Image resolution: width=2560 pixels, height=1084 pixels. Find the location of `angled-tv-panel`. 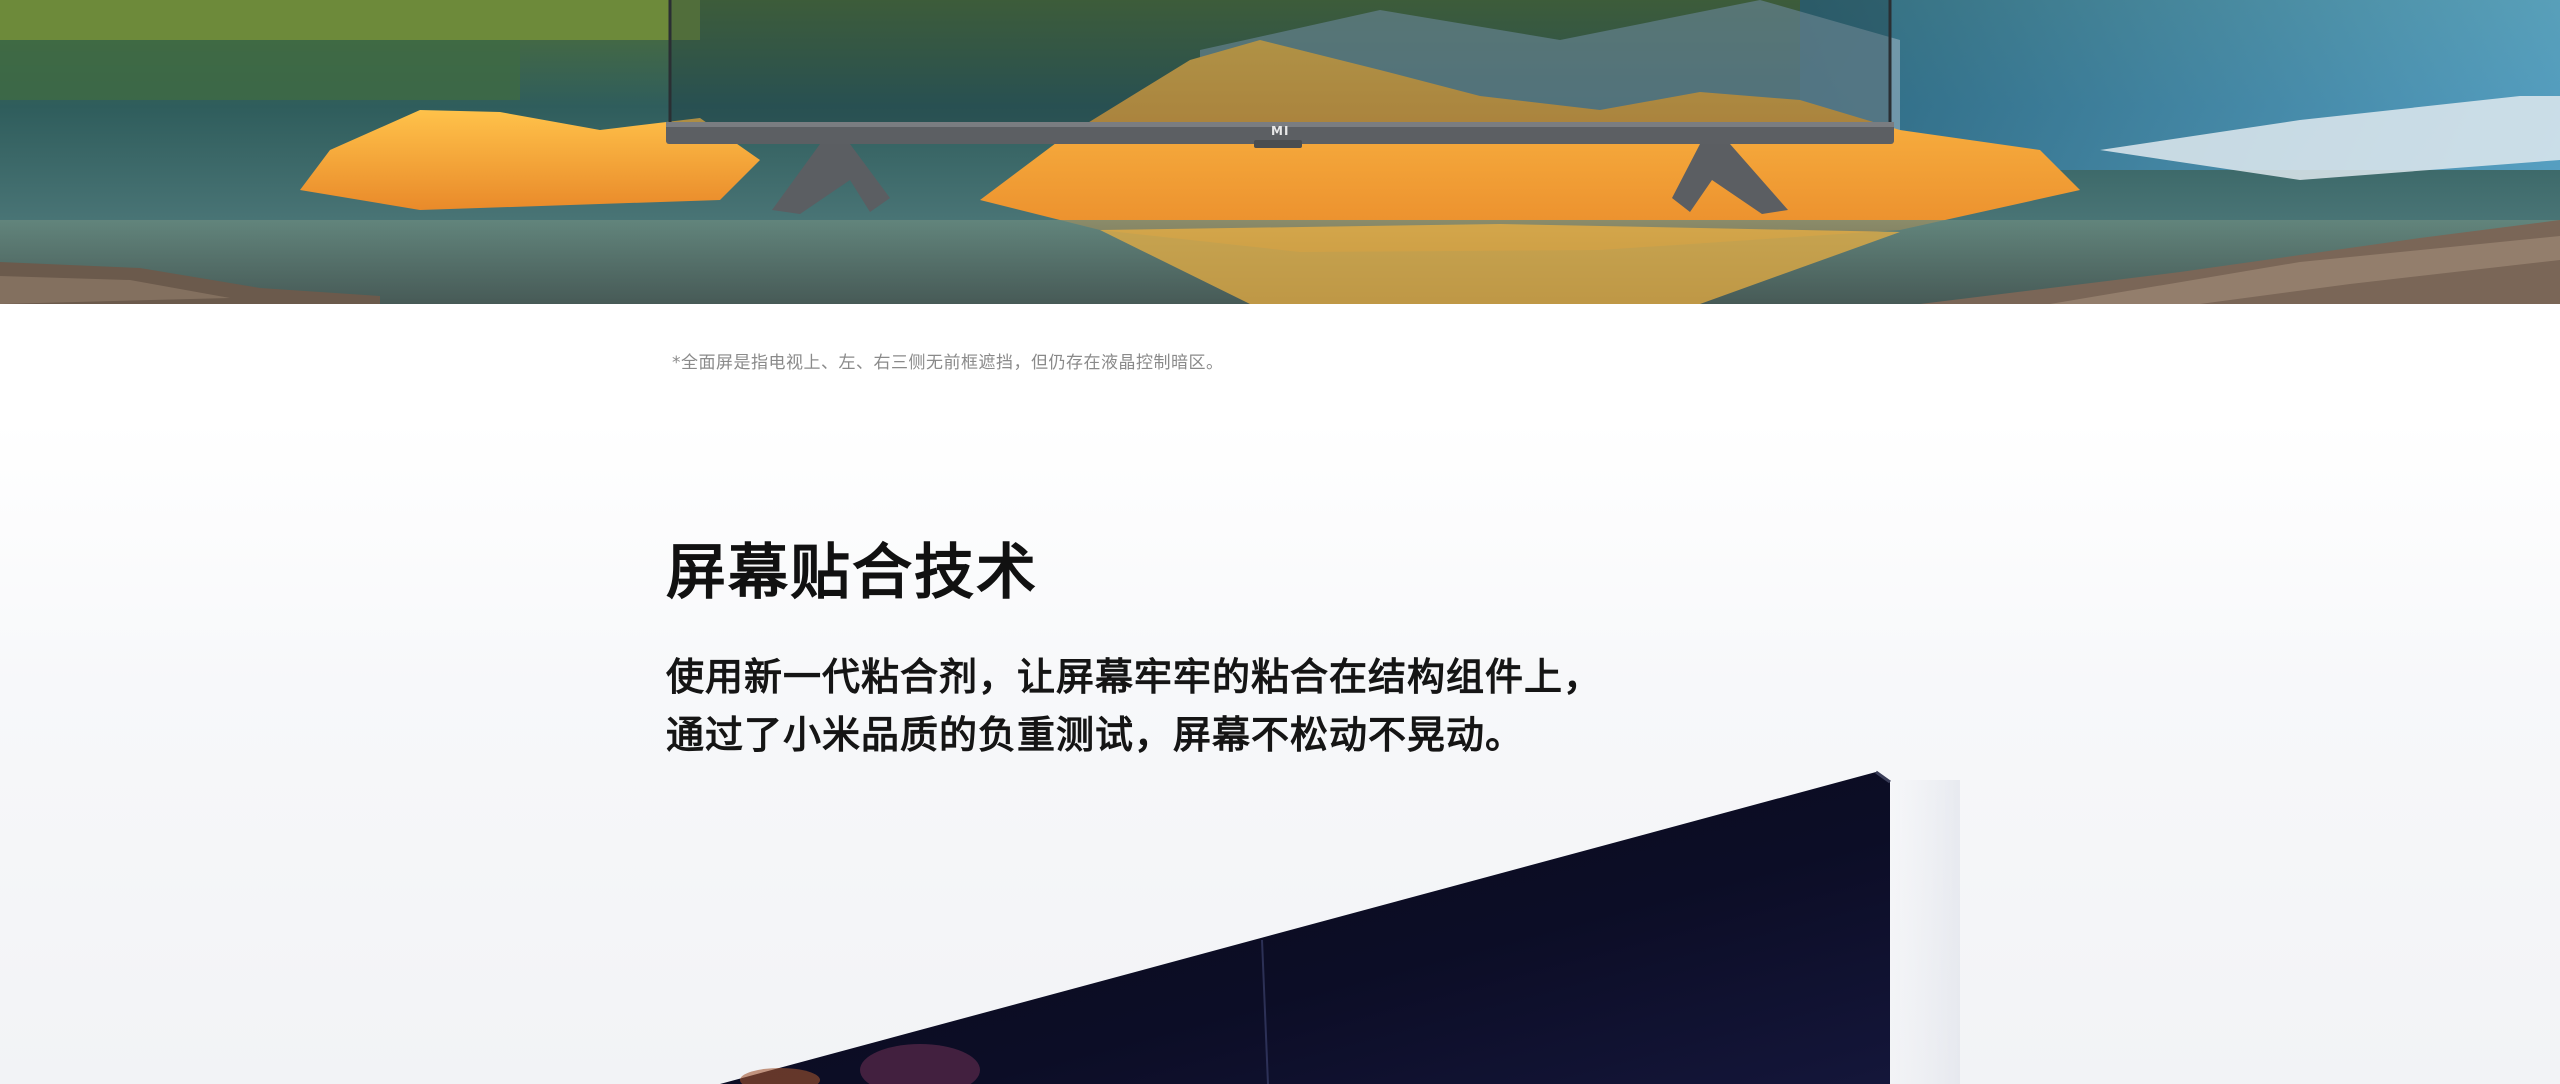

angled-tv-panel is located at coordinates (1340, 927).